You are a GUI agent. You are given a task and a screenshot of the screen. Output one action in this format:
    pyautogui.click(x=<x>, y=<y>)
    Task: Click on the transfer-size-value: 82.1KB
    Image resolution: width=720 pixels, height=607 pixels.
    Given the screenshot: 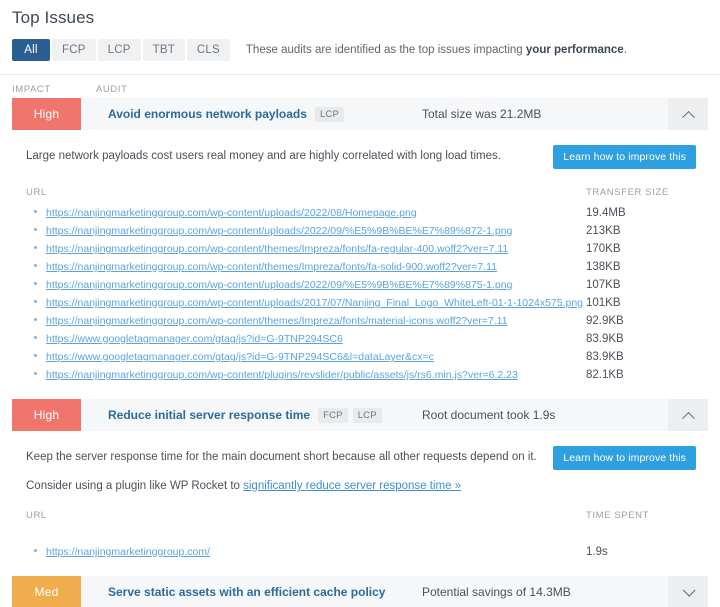 What is the action you would take?
    pyautogui.click(x=605, y=375)
    